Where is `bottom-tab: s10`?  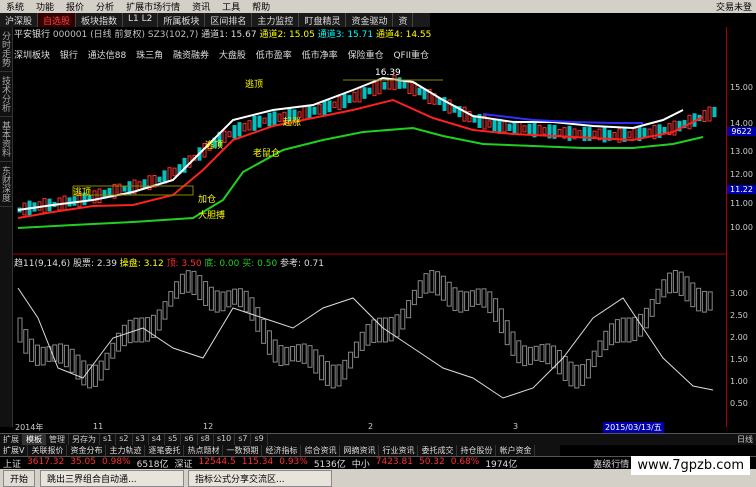 bottom-tab: s10 is located at coordinates (225, 439).